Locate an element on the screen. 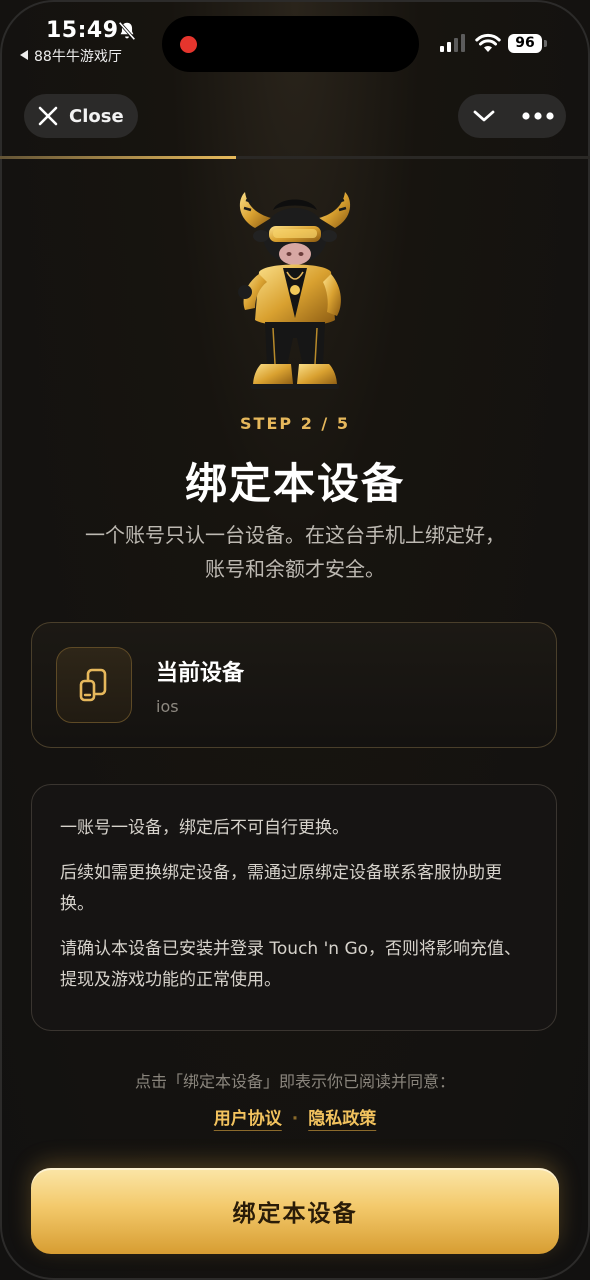 This screenshot has height=1280, width=590. nav-actions is located at coordinates (512, 116).